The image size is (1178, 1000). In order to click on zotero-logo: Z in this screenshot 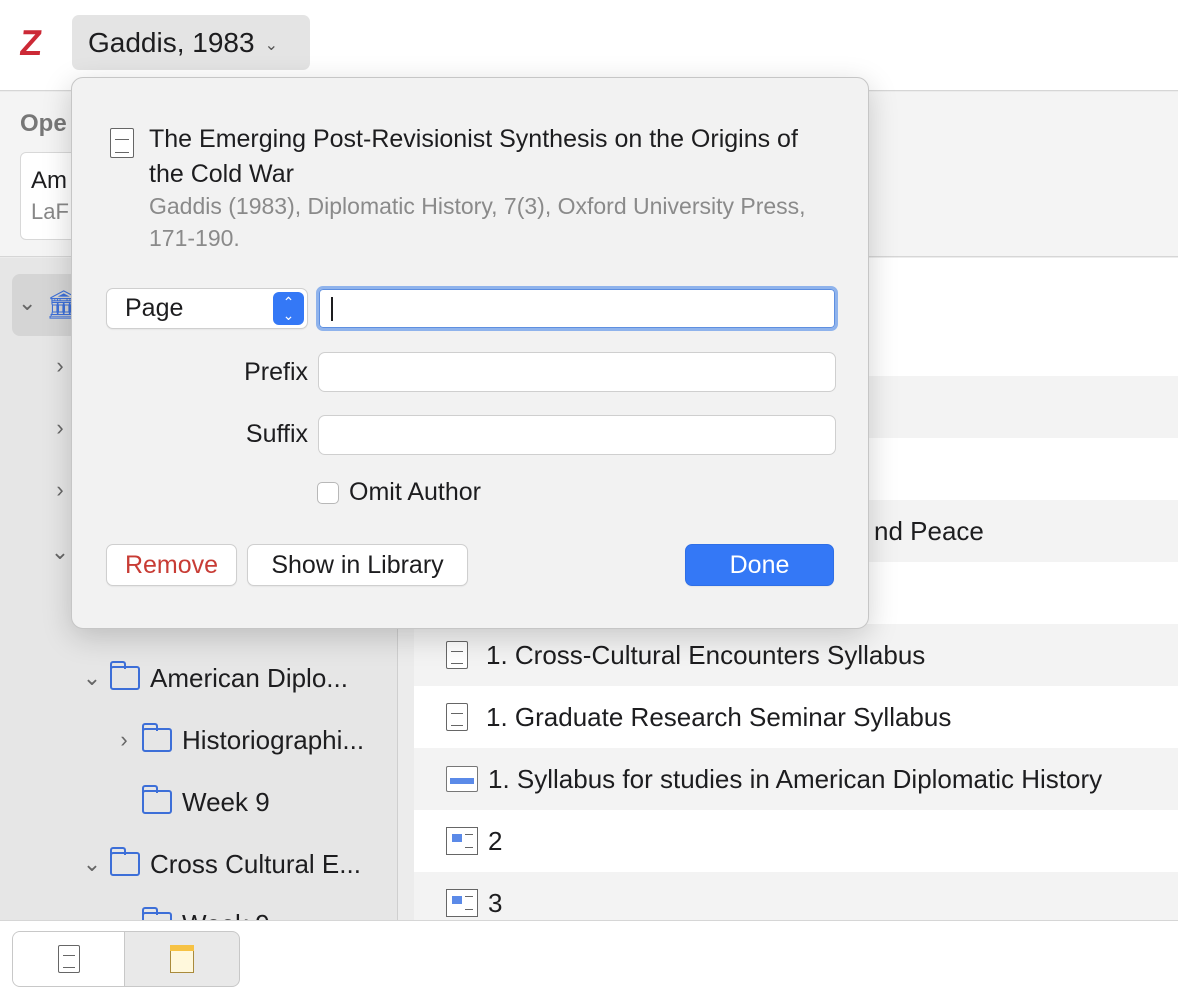, I will do `click(30, 42)`.